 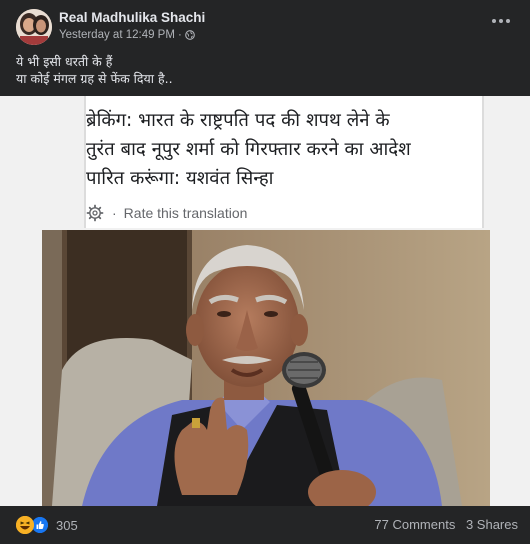 I want to click on headline-line: पारित करूंगा: यशवंत सिन्हा, so click(x=180, y=178).